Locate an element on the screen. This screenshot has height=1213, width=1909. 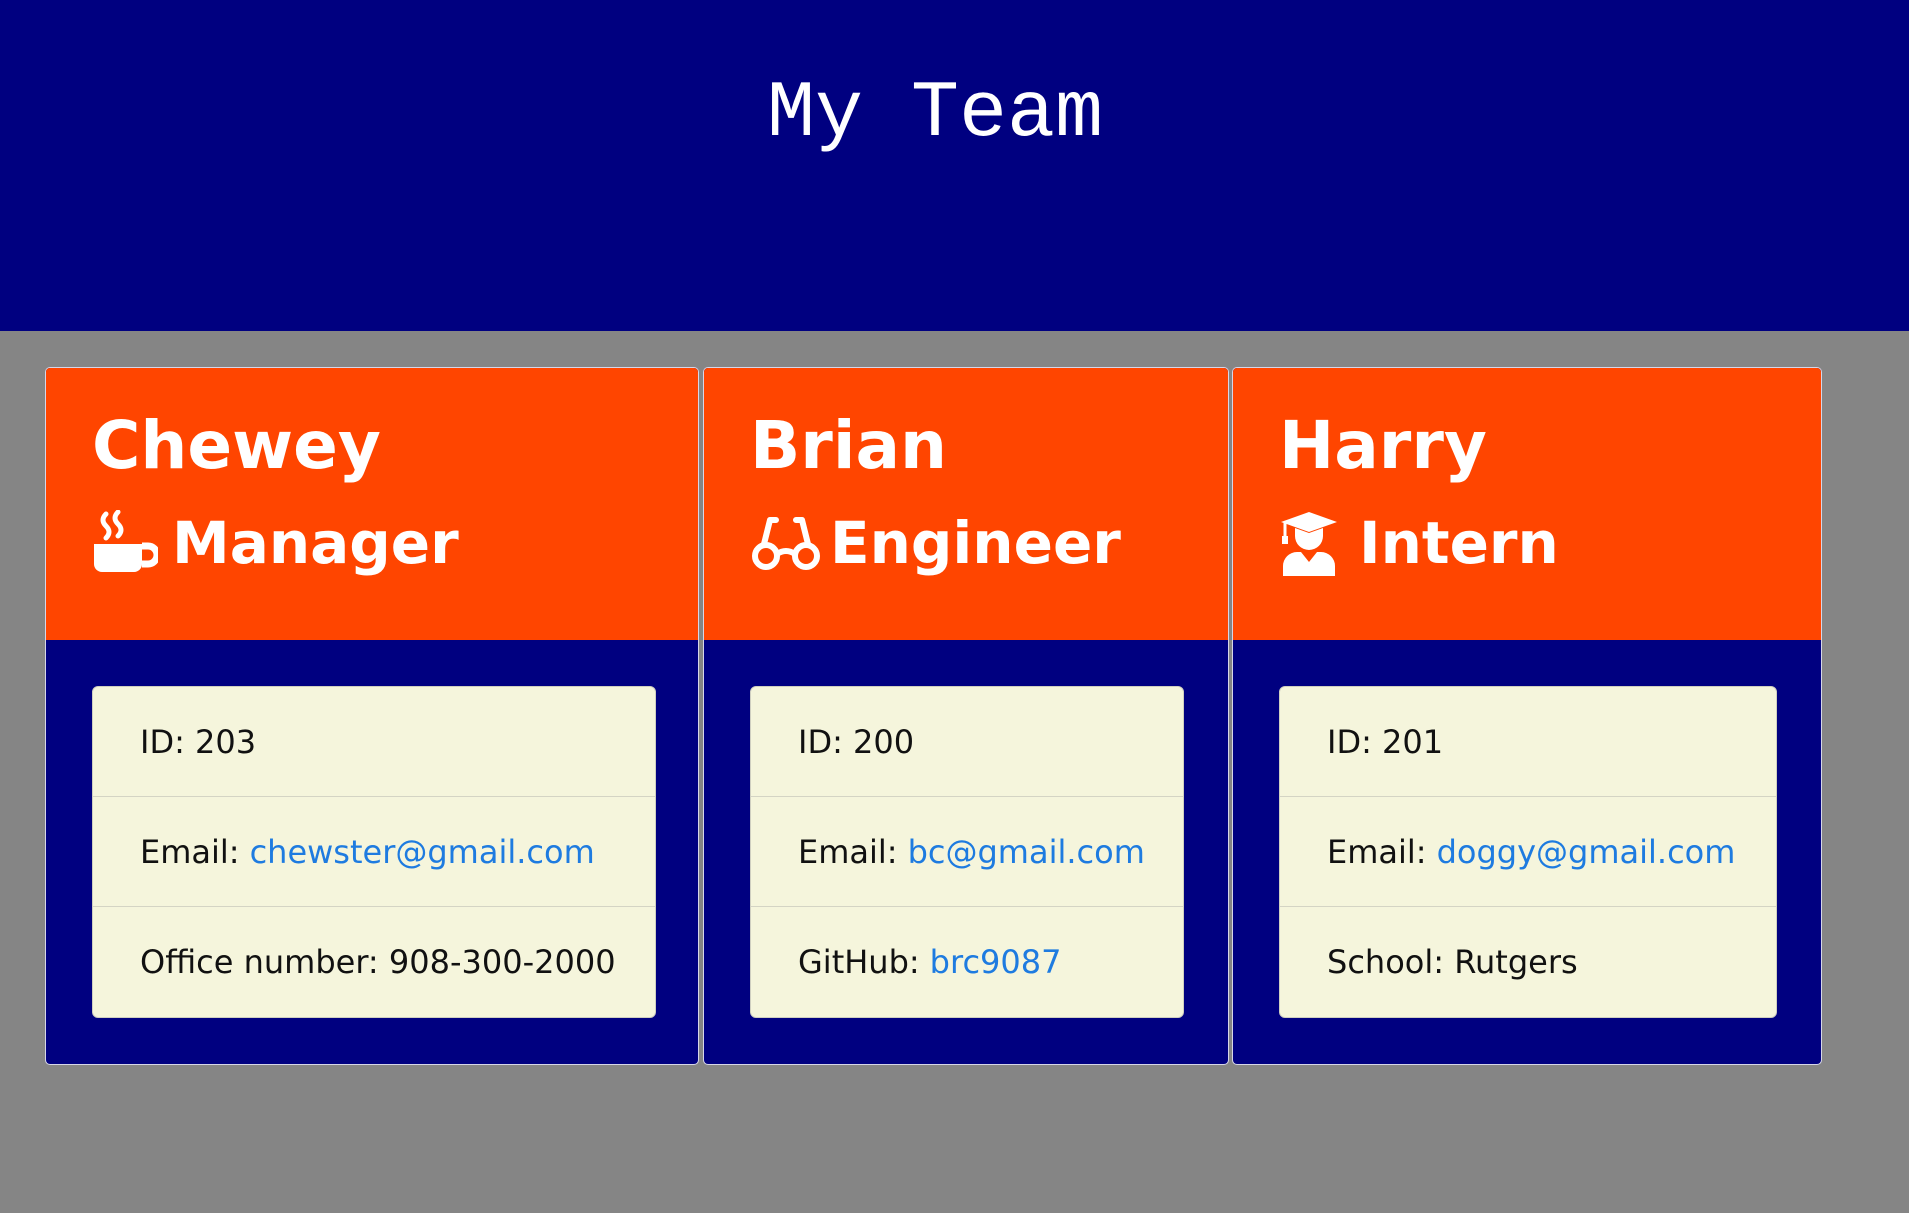
email-row: Email: chewster@gmail.com is located at coordinates (374, 852).